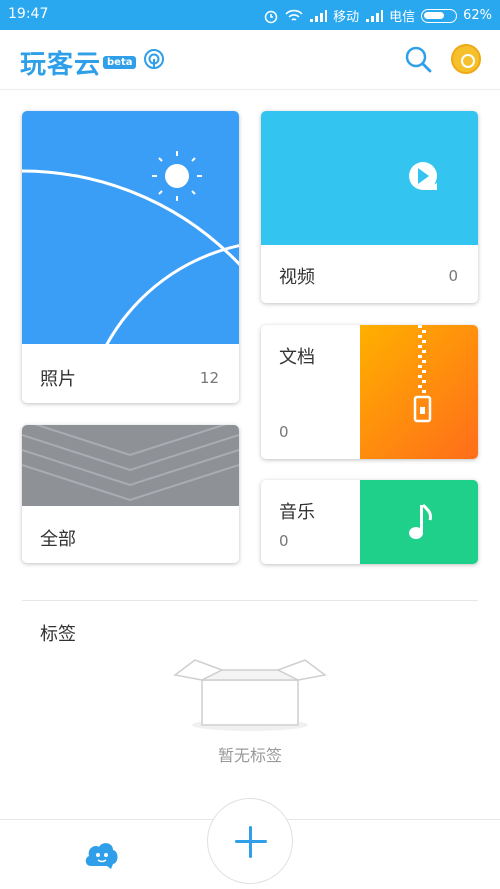 The width and height of the screenshot is (500, 889). Describe the element at coordinates (453, 276) in the screenshot. I see `video-count: 0` at that location.